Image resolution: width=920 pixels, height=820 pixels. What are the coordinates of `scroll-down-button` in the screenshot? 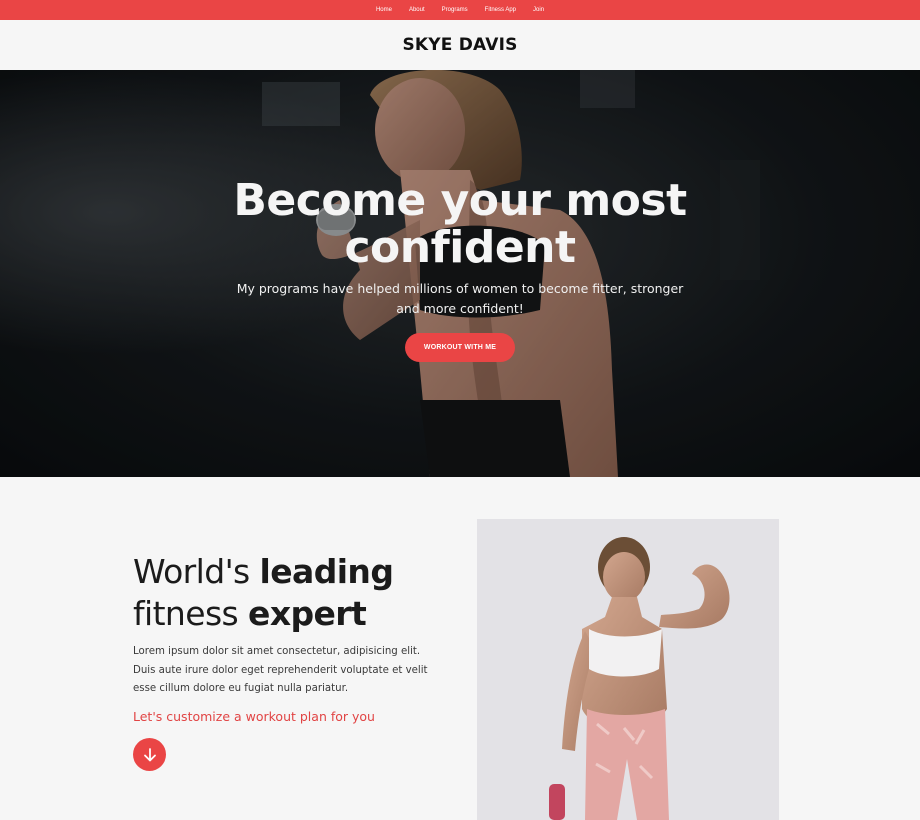 It's located at (149, 754).